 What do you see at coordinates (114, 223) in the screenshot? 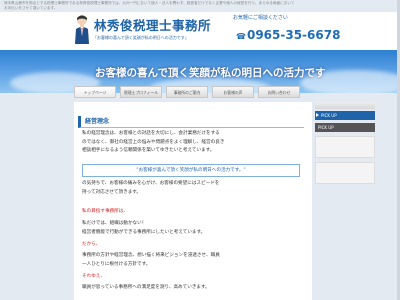
I see `text-line: 私だけでは、組織は動かない！` at bounding box center [114, 223].